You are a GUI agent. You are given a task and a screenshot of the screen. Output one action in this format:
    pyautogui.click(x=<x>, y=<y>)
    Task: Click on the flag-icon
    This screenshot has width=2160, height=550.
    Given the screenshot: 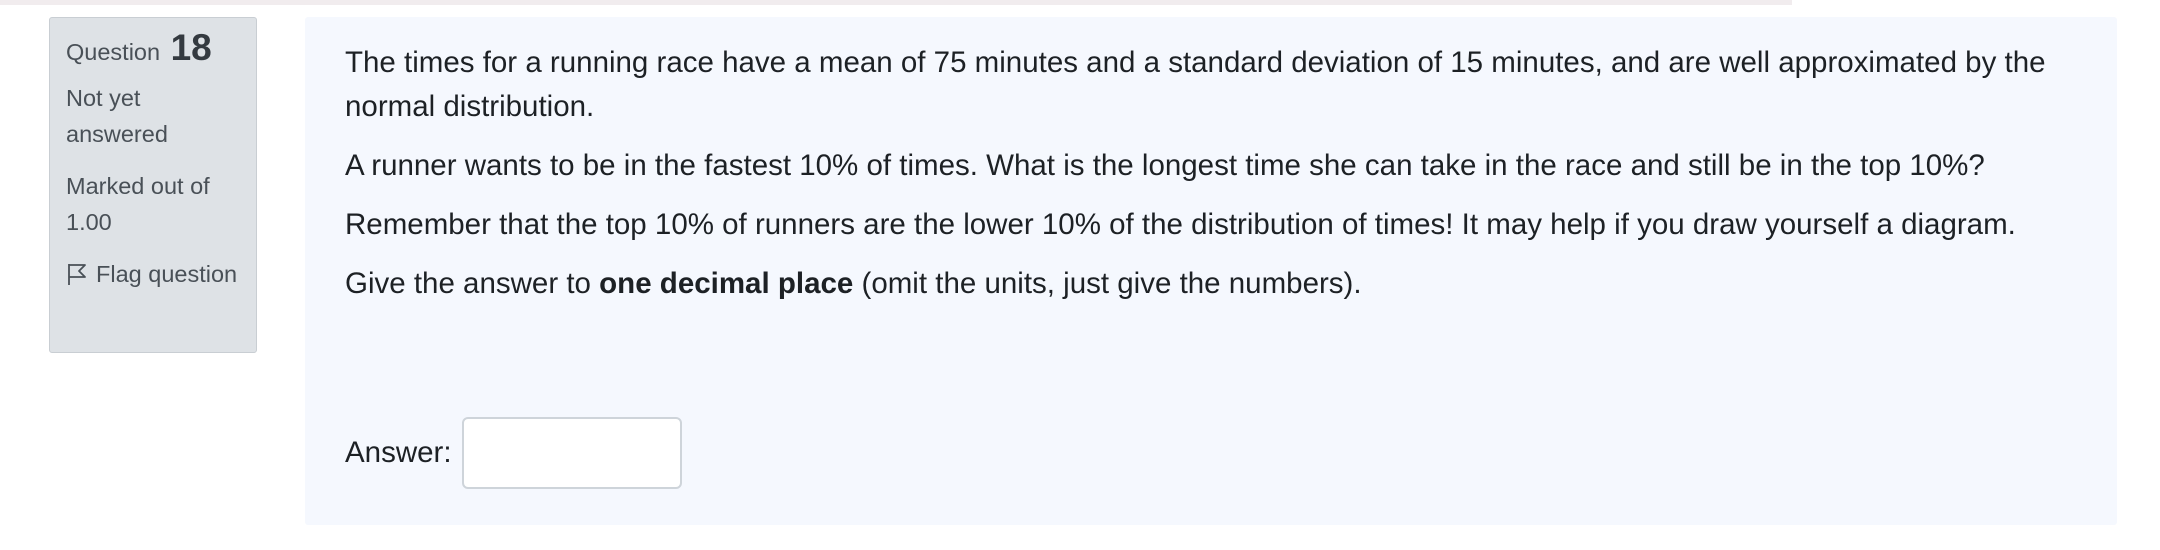 What is the action you would take?
    pyautogui.click(x=77, y=272)
    